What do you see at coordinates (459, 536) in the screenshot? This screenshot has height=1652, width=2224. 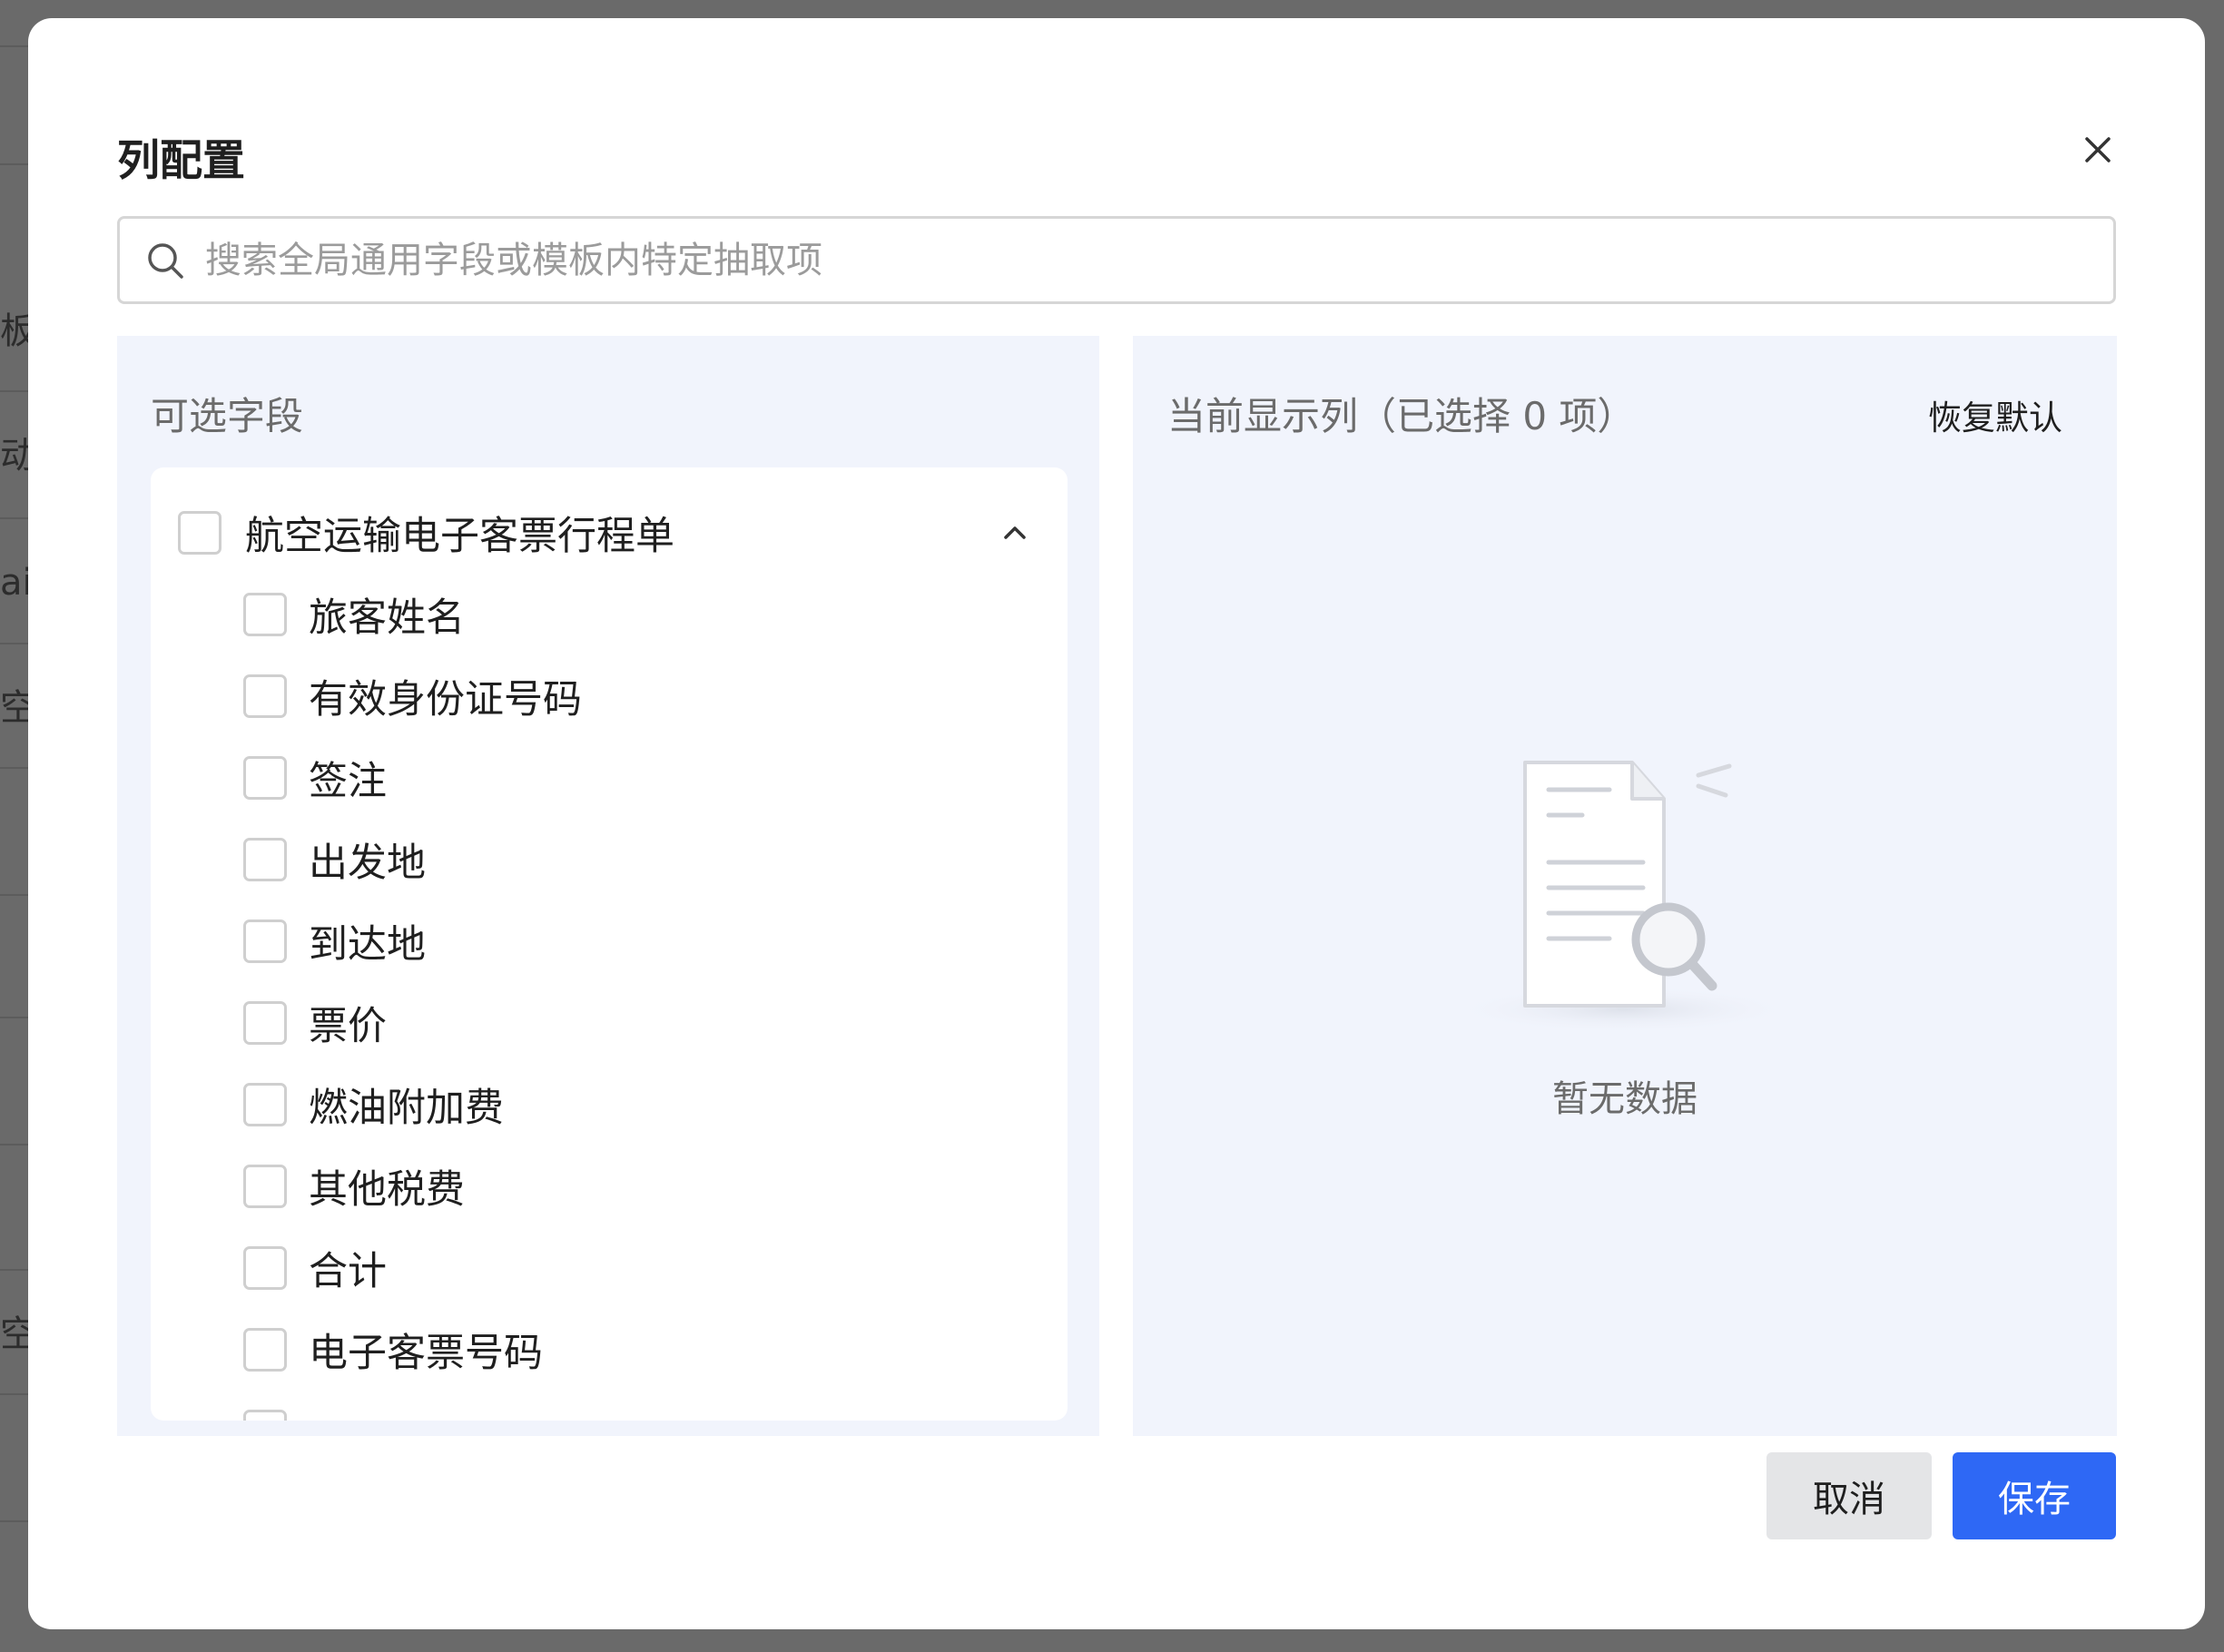 I see `group-label: 航空运输电子客票行程单` at bounding box center [459, 536].